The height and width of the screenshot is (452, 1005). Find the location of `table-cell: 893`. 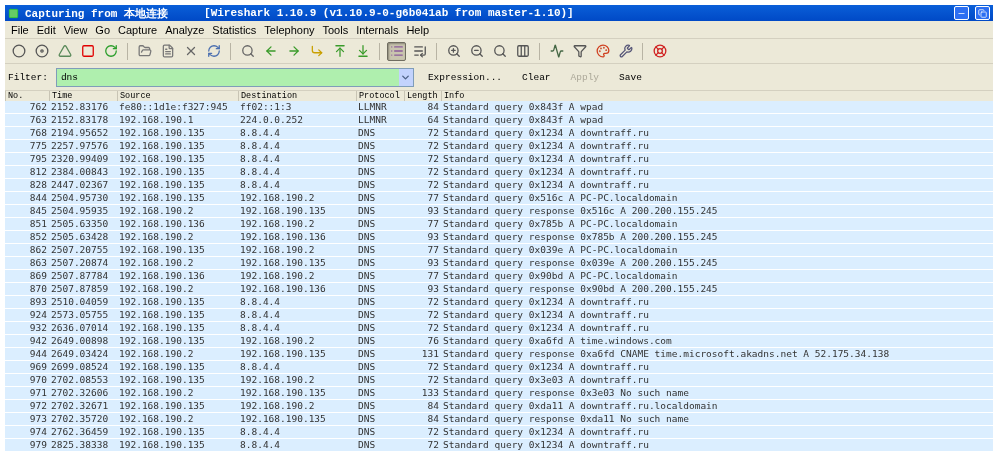

table-cell: 893 is located at coordinates (27, 302).